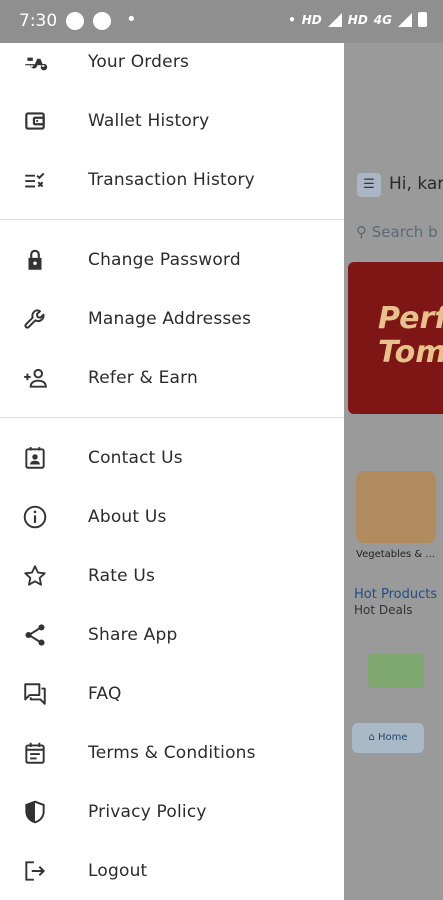 The height and width of the screenshot is (900, 443). Describe the element at coordinates (35, 871) in the screenshot. I see `logout-icon` at that location.